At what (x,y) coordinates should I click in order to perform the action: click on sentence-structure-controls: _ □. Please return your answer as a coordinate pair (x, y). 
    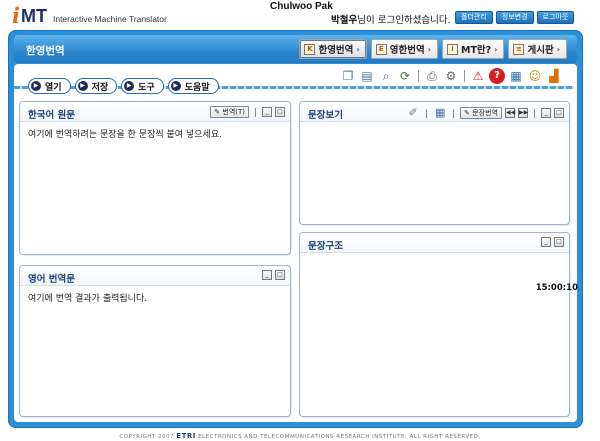
    Looking at the image, I should click on (552, 242).